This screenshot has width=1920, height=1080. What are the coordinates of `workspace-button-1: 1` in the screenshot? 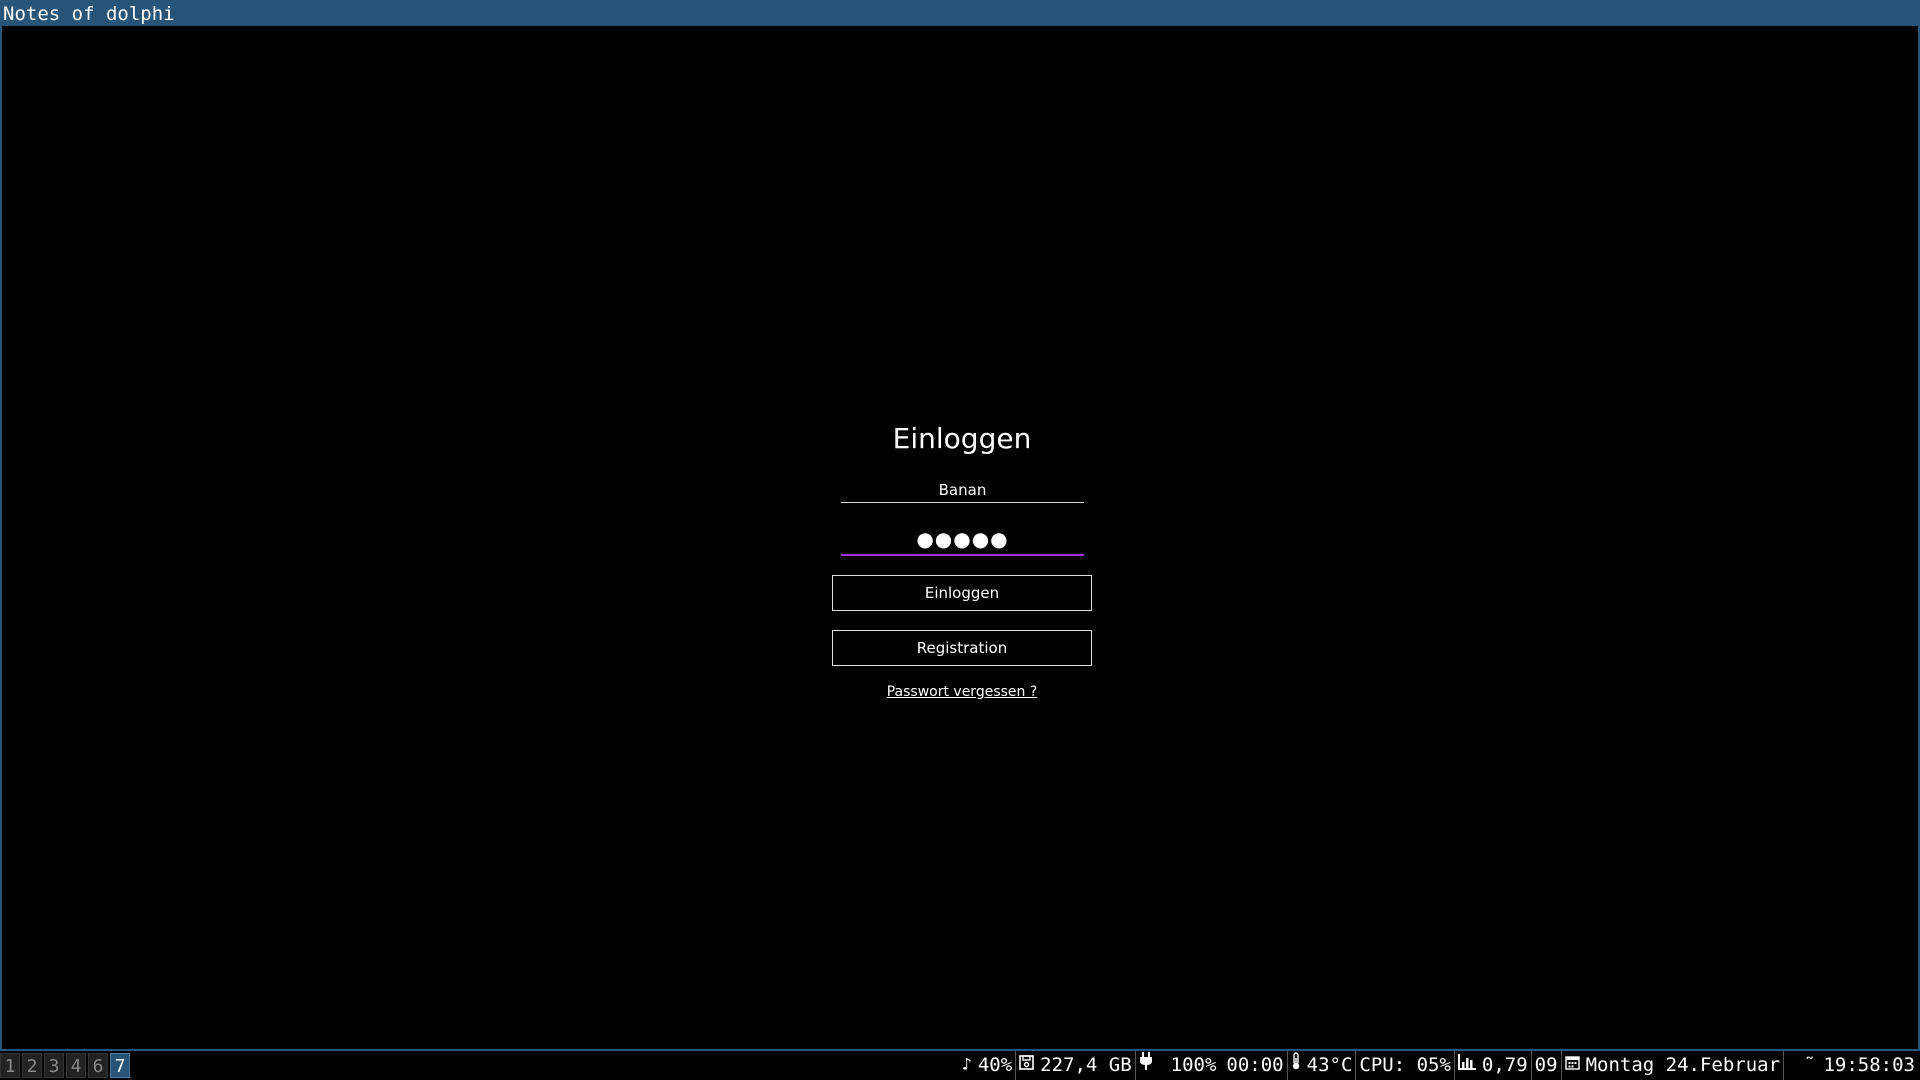 It's located at (10, 1065).